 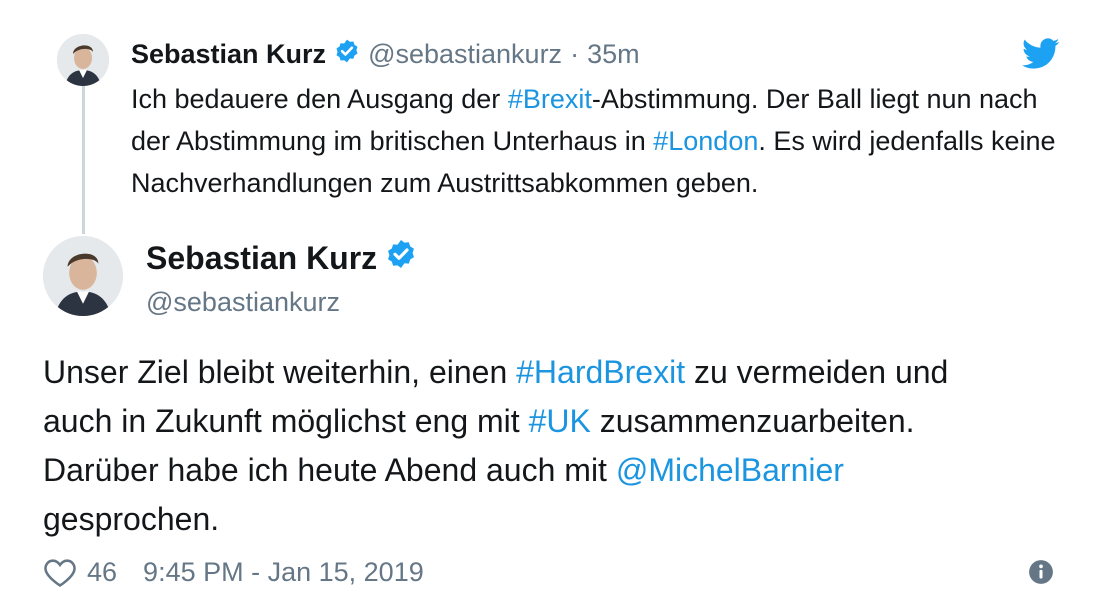 I want to click on hashtag-link: #UK, so click(x=560, y=421).